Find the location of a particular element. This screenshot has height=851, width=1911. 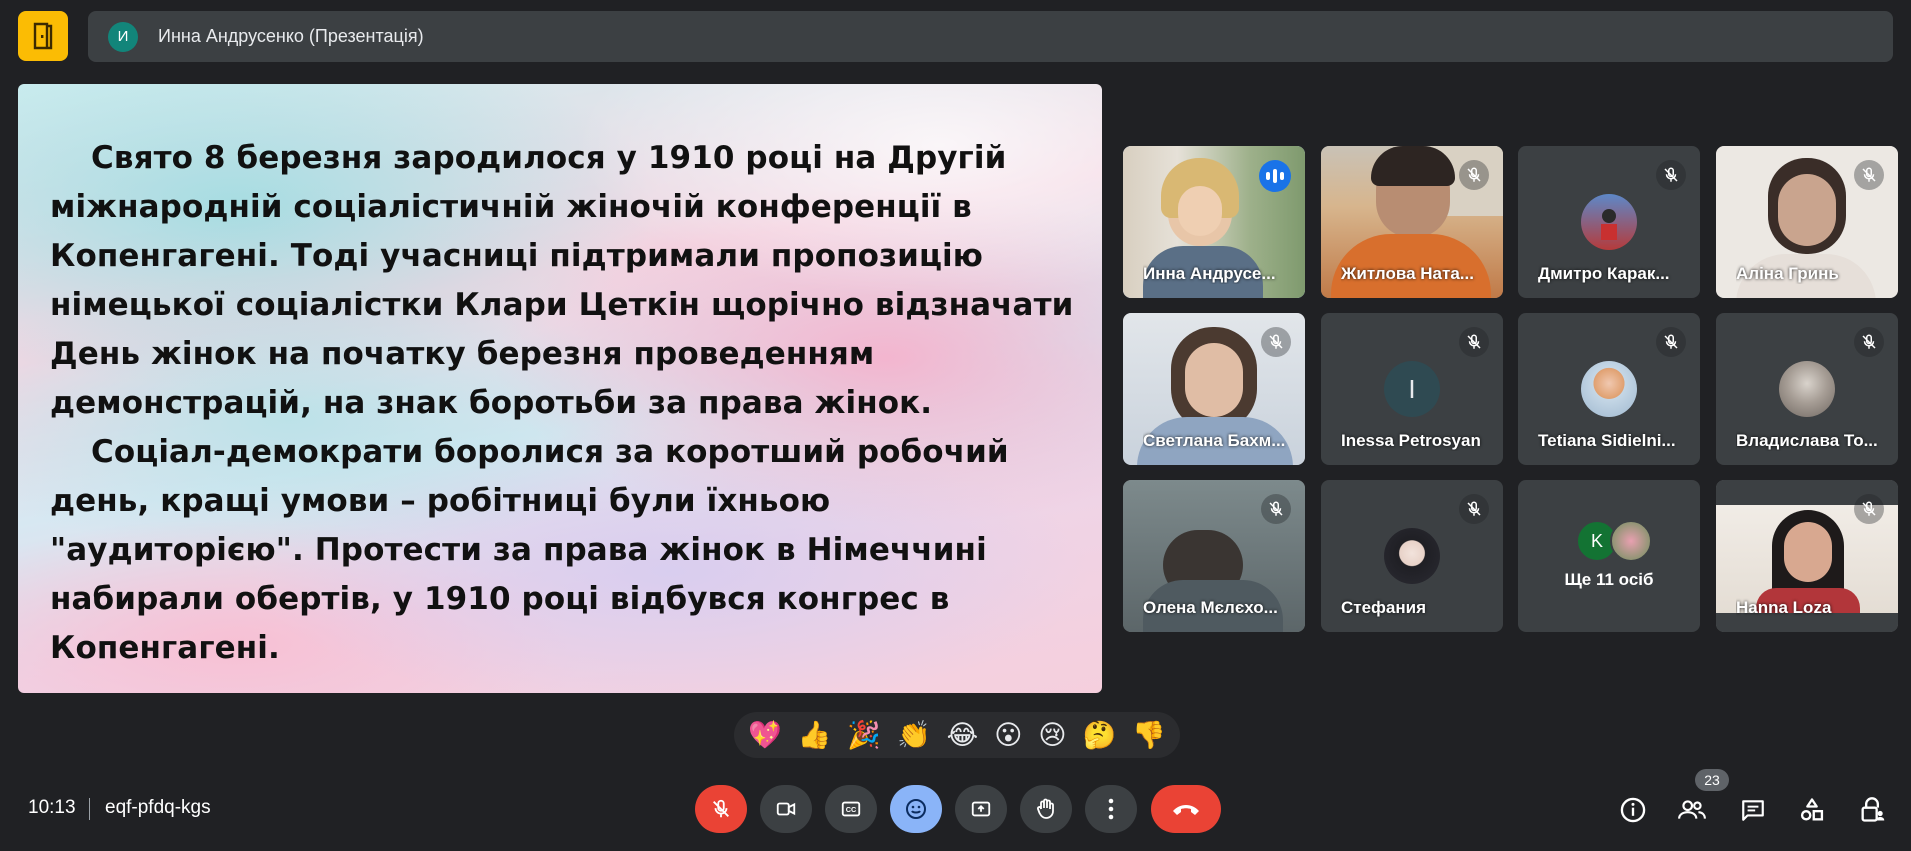

reaction-thumbs-up: 👍 is located at coordinates (815, 735).